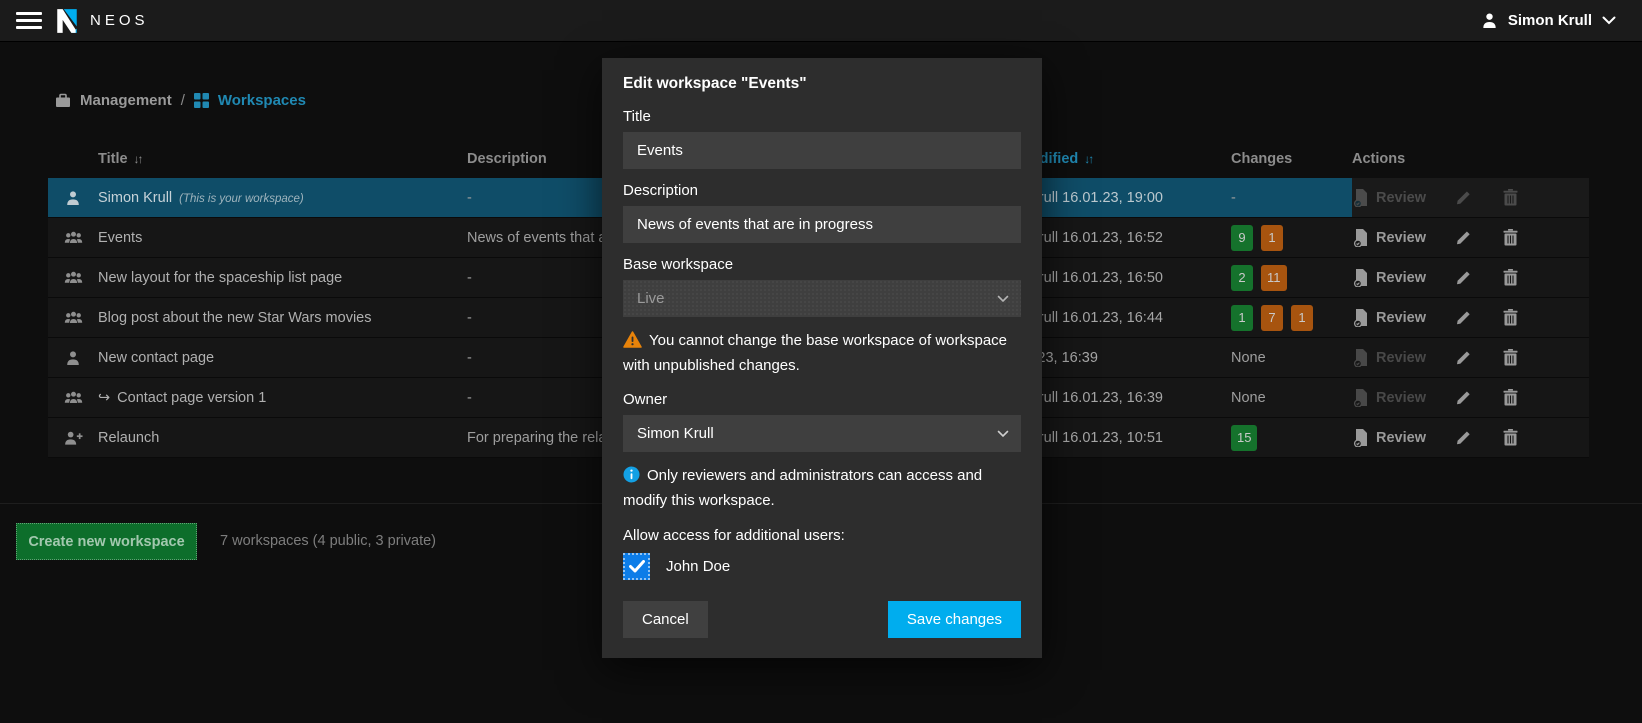 The image size is (1642, 723). What do you see at coordinates (120, 237) in the screenshot?
I see `workspace-title: Events` at bounding box center [120, 237].